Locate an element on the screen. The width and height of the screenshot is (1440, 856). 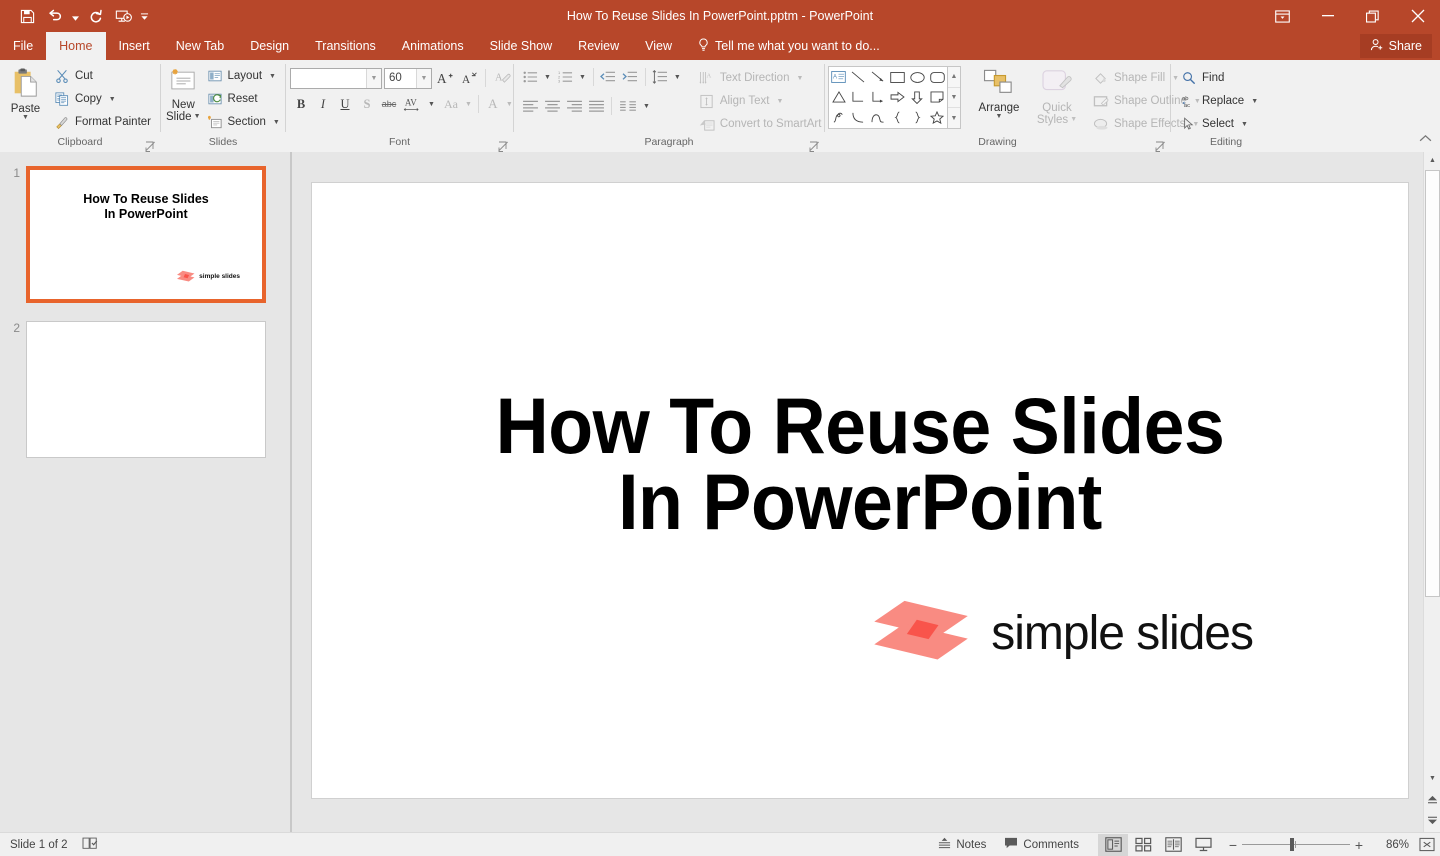
zoom-level-label: 86% is located at coordinates (1394, 845).